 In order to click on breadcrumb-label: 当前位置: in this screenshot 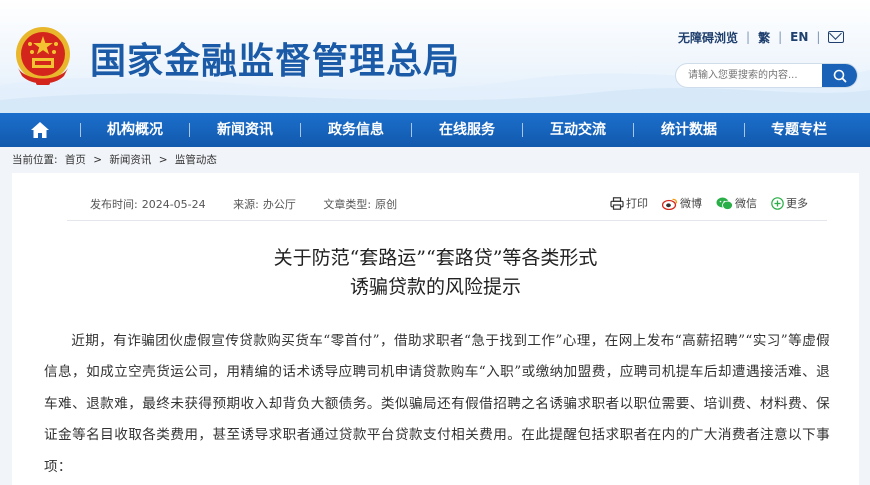, I will do `click(35, 160)`.